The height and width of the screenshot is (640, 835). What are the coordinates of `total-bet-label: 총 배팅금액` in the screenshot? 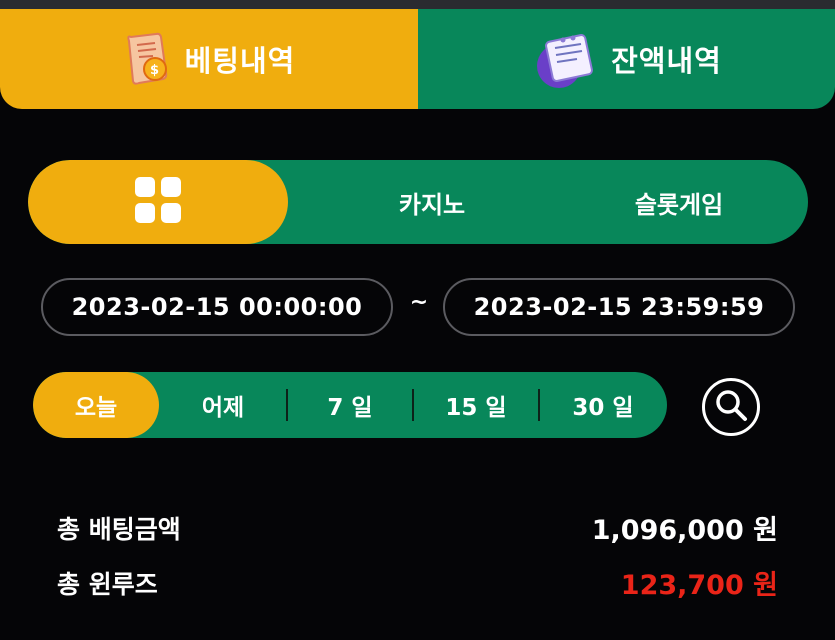 It's located at (119, 529).